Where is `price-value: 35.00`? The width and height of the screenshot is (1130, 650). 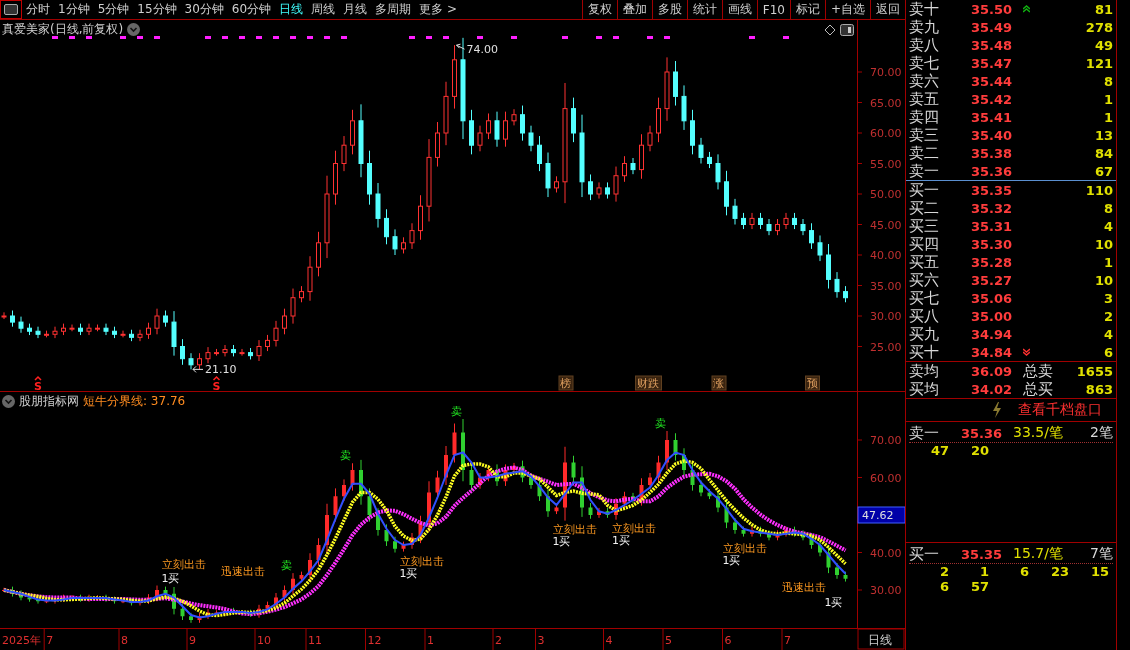
price-value: 35.00 is located at coordinates (992, 316).